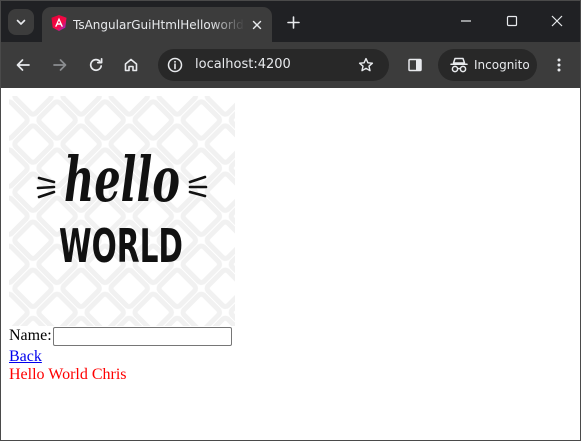 Image resolution: width=581 pixels, height=441 pixels. I want to click on tab-search-button, so click(21, 22).